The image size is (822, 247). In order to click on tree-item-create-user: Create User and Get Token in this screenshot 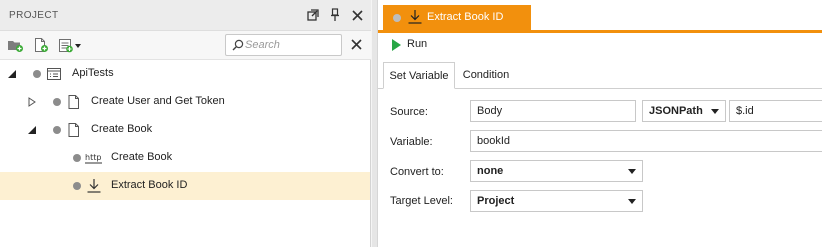, I will do `click(185, 102)`.